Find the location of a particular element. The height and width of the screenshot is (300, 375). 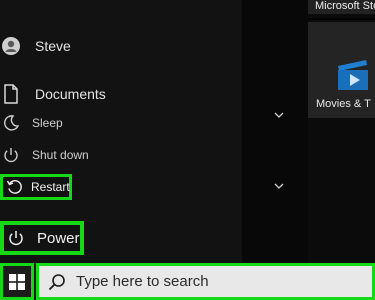

movies-tv-tile-label: Movies & T is located at coordinates (343, 104).